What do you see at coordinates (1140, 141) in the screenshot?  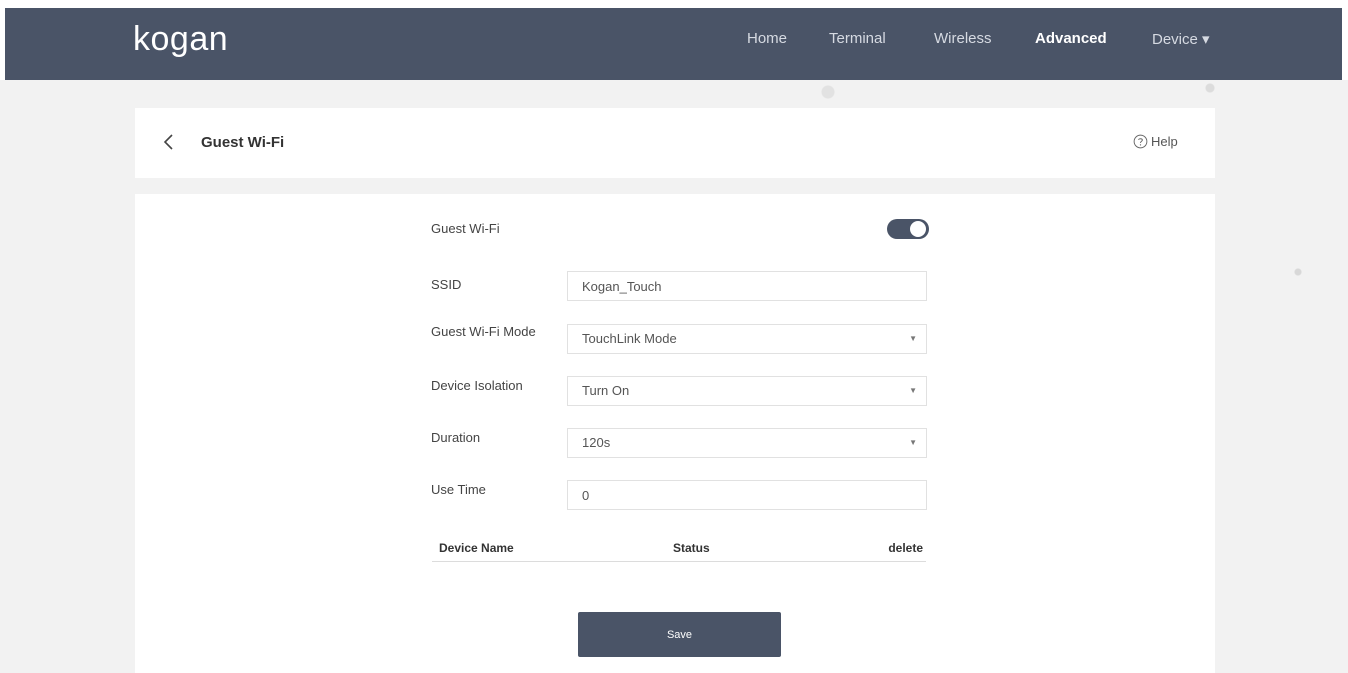 I see `help-circle-icon` at bounding box center [1140, 141].